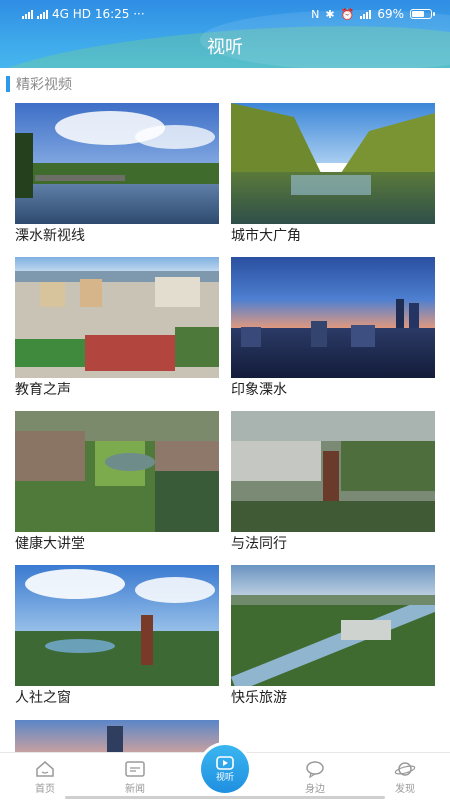 This screenshot has height=800, width=450. I want to click on video-title: 教育之声, so click(43, 390).